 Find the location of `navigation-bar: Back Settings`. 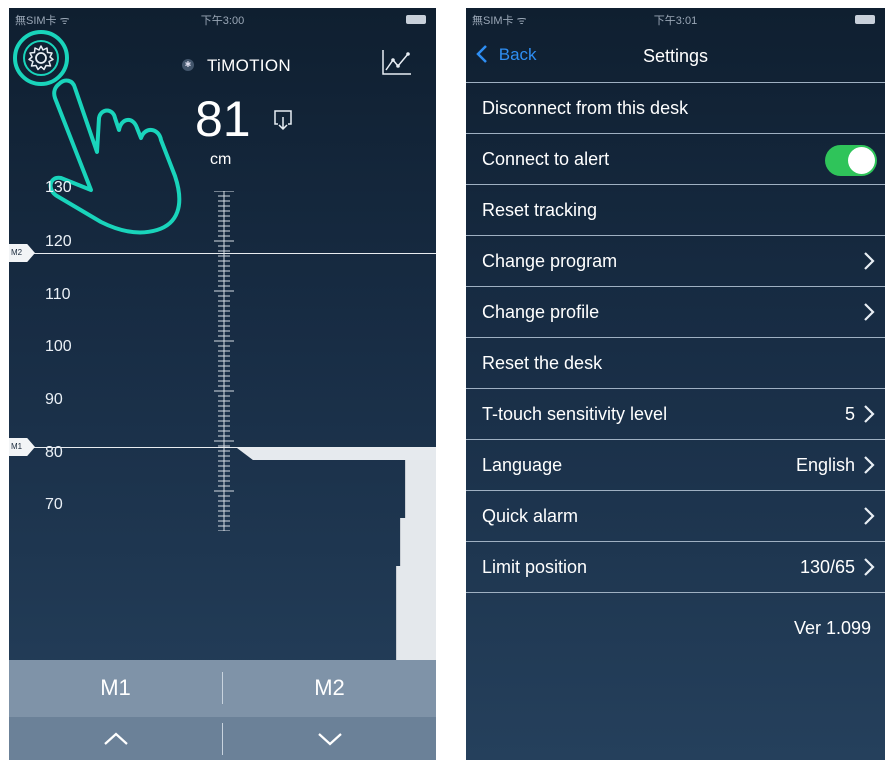

navigation-bar: Back Settings is located at coordinates (675, 56).